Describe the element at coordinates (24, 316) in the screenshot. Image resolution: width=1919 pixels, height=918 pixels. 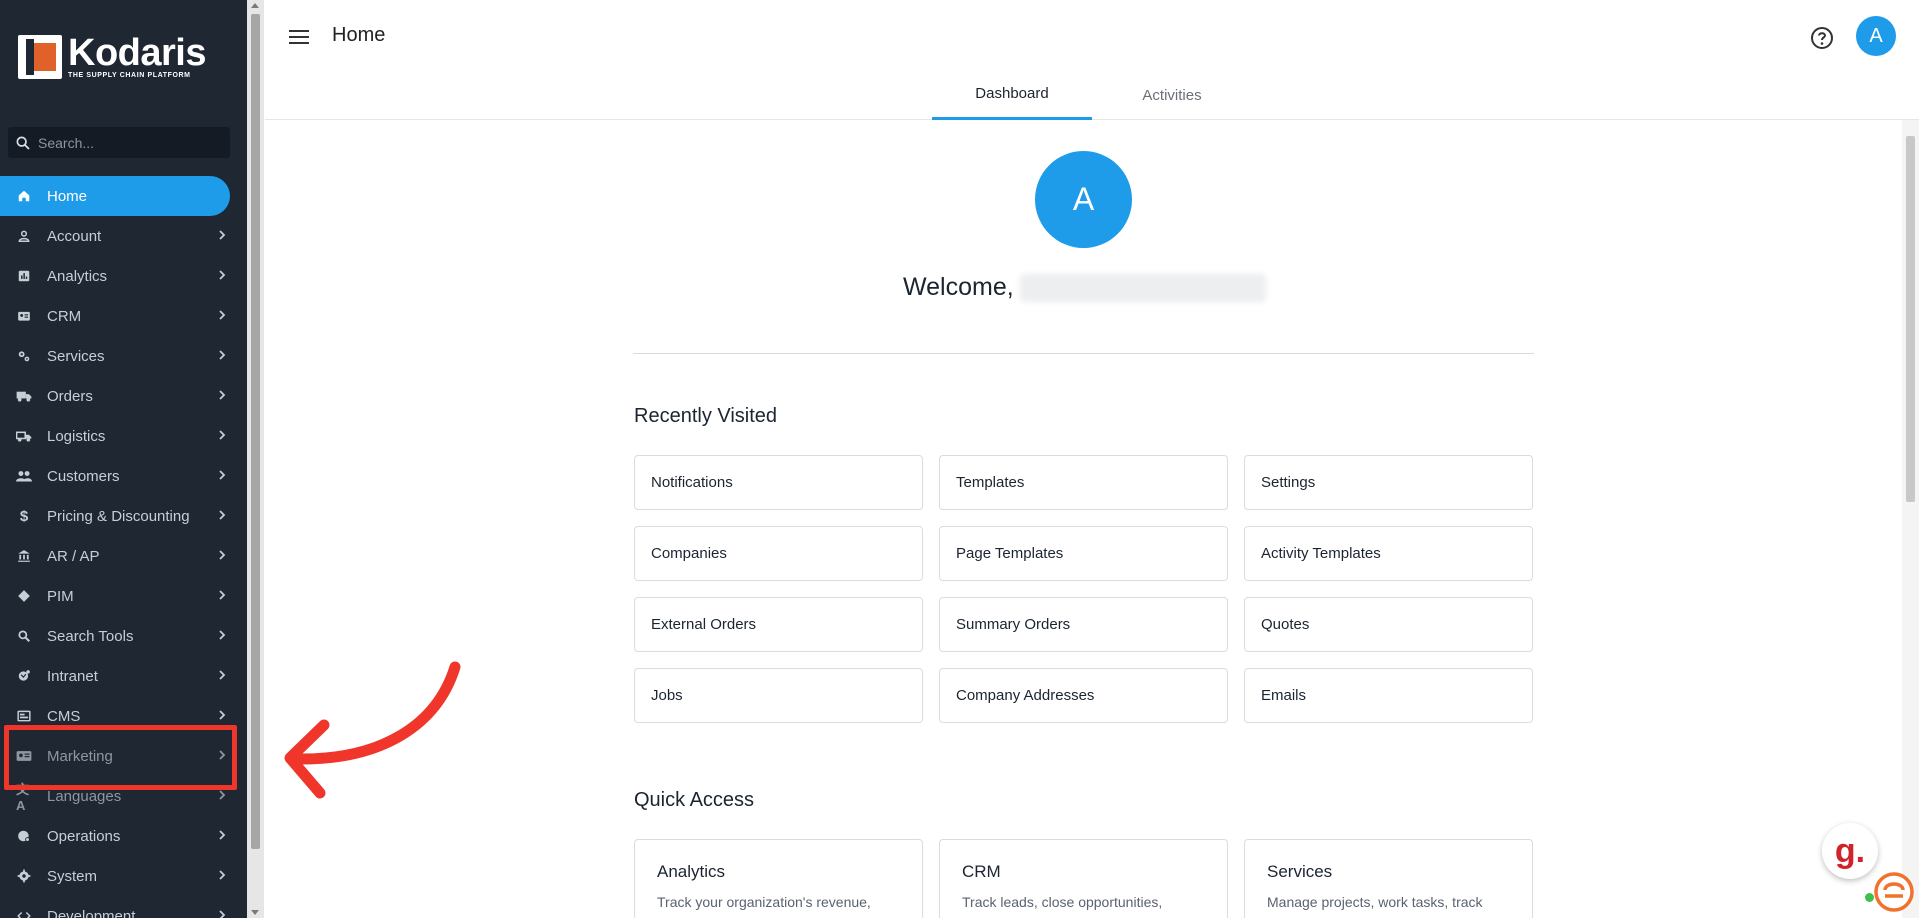
I see `crm-icon` at that location.